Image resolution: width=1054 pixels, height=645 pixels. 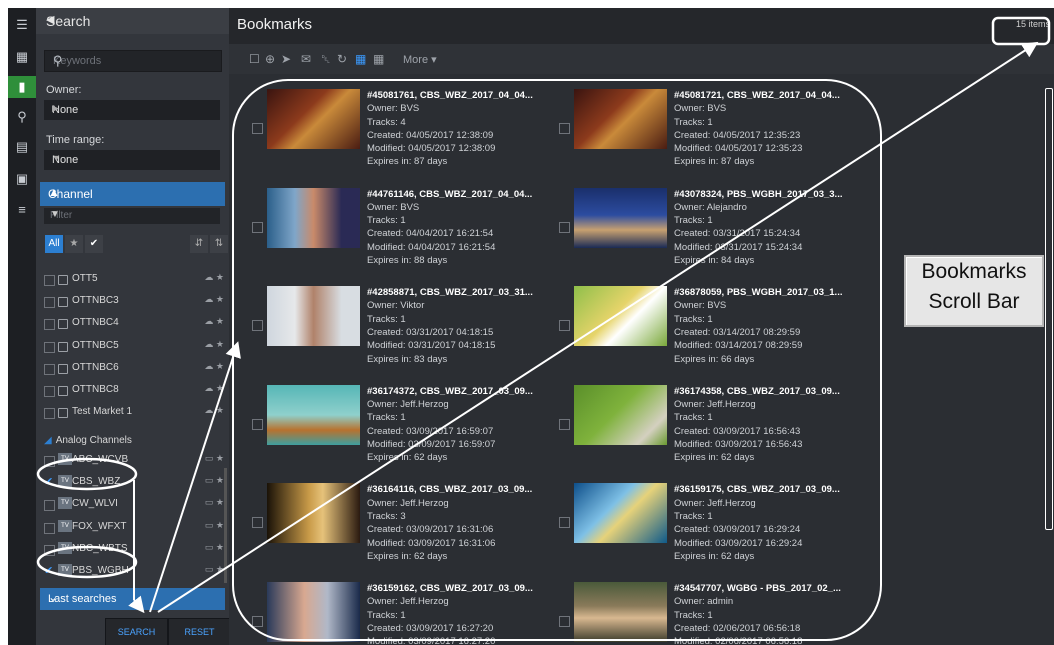 What do you see at coordinates (306, 59) in the screenshot?
I see `message-icon: ✉` at bounding box center [306, 59].